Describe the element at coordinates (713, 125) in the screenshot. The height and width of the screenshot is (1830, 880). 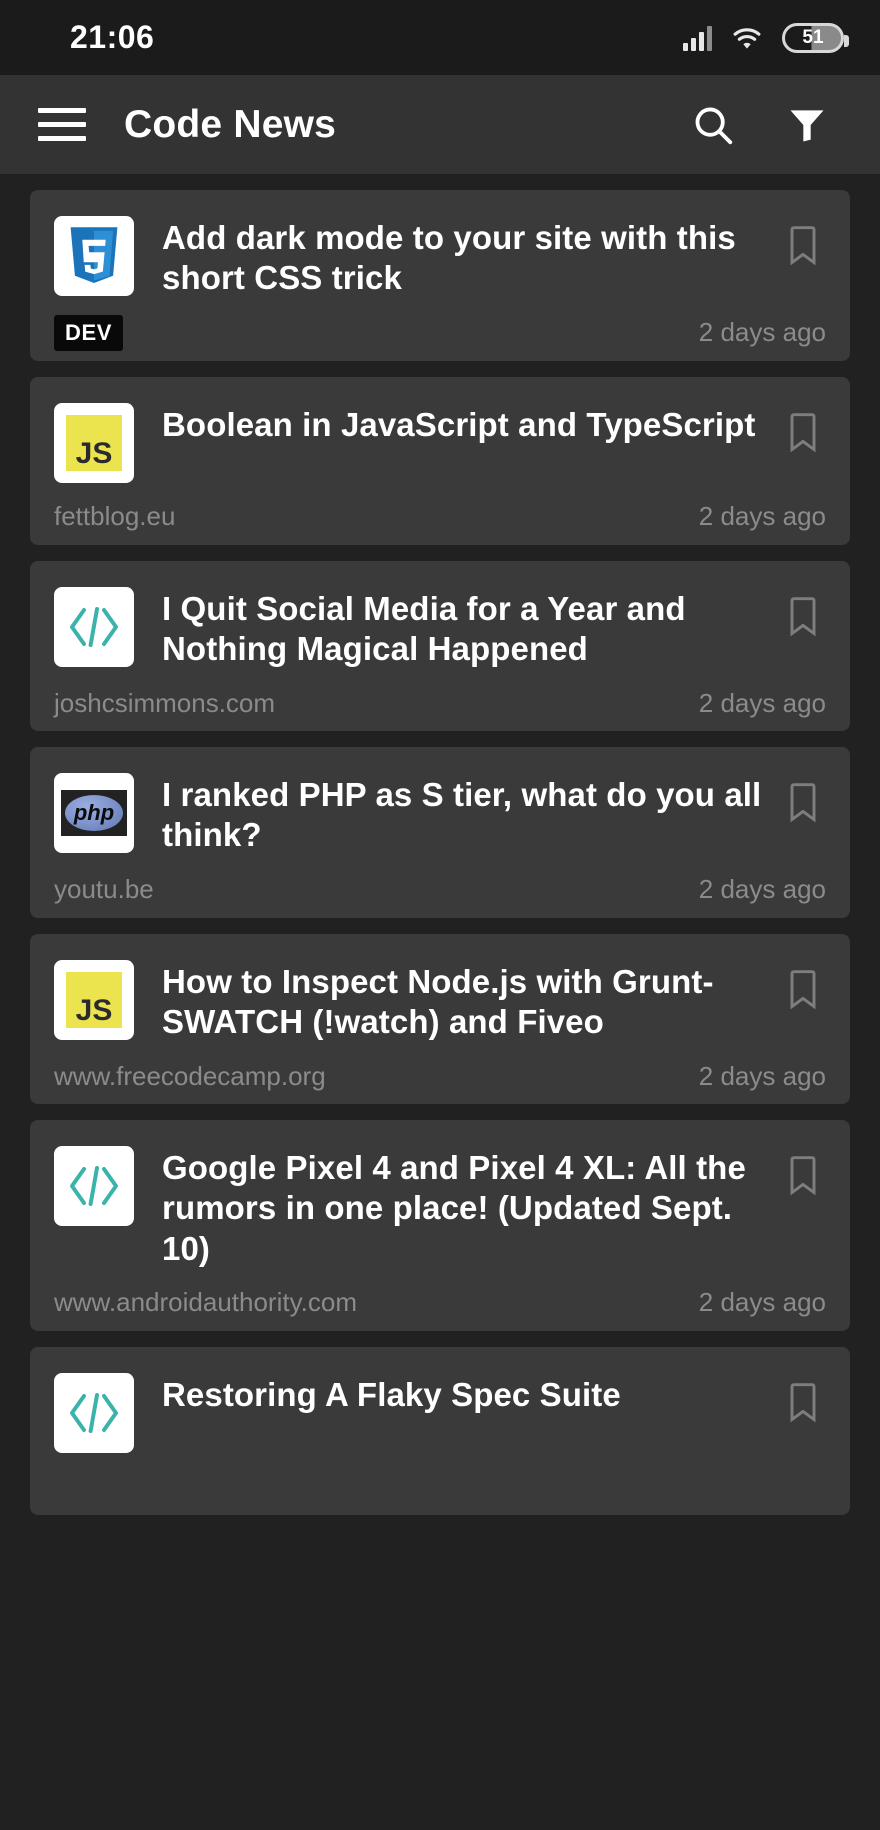
I see `search-icon` at that location.